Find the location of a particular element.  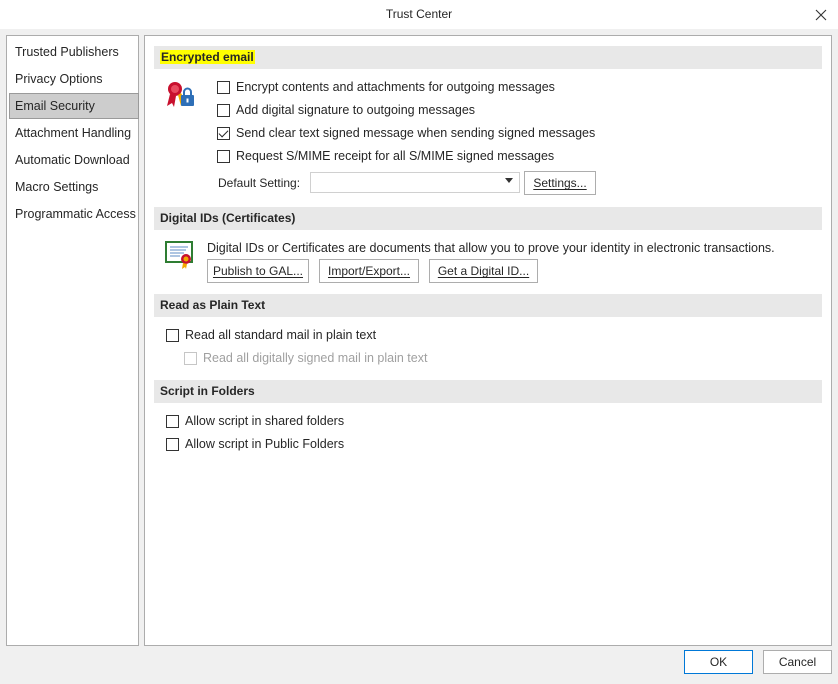

read-plain-text-checkbox is located at coordinates (172, 335).